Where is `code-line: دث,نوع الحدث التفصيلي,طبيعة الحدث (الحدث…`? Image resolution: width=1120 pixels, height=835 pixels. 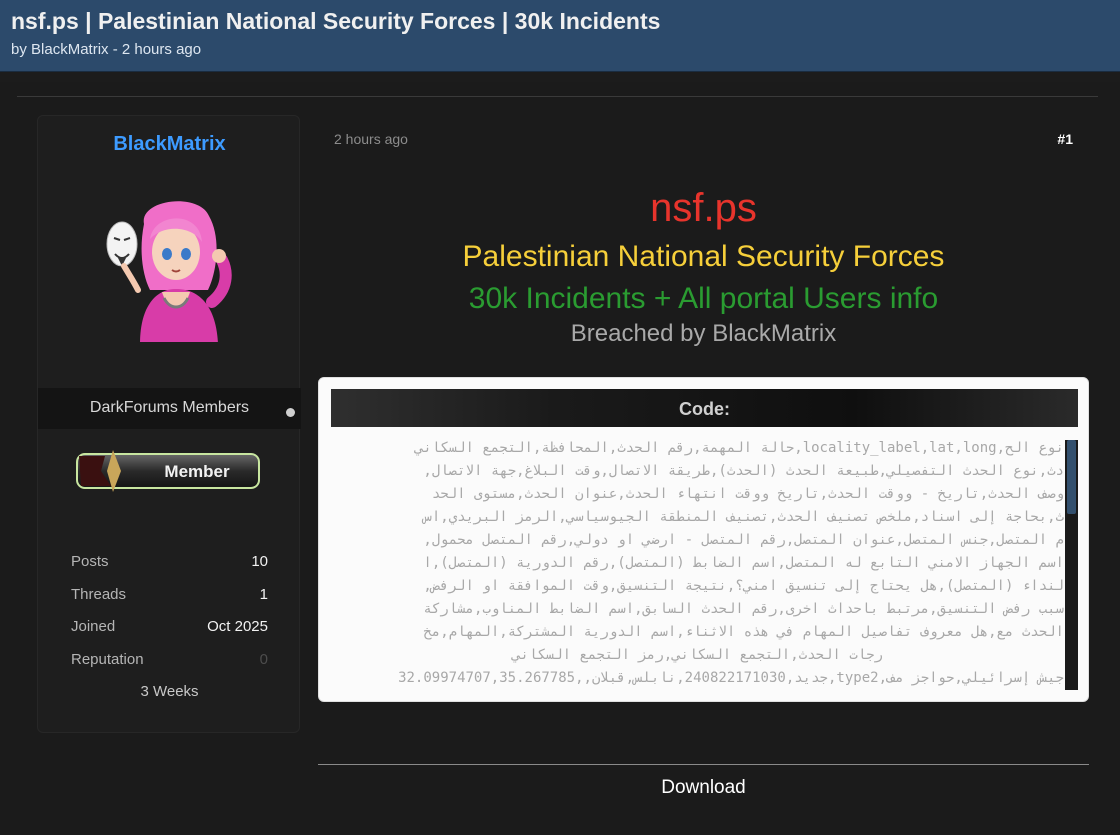 code-line: دث,نوع الحدث التفصيلي,طبيعة الحدث (الحدث… is located at coordinates (743, 471).